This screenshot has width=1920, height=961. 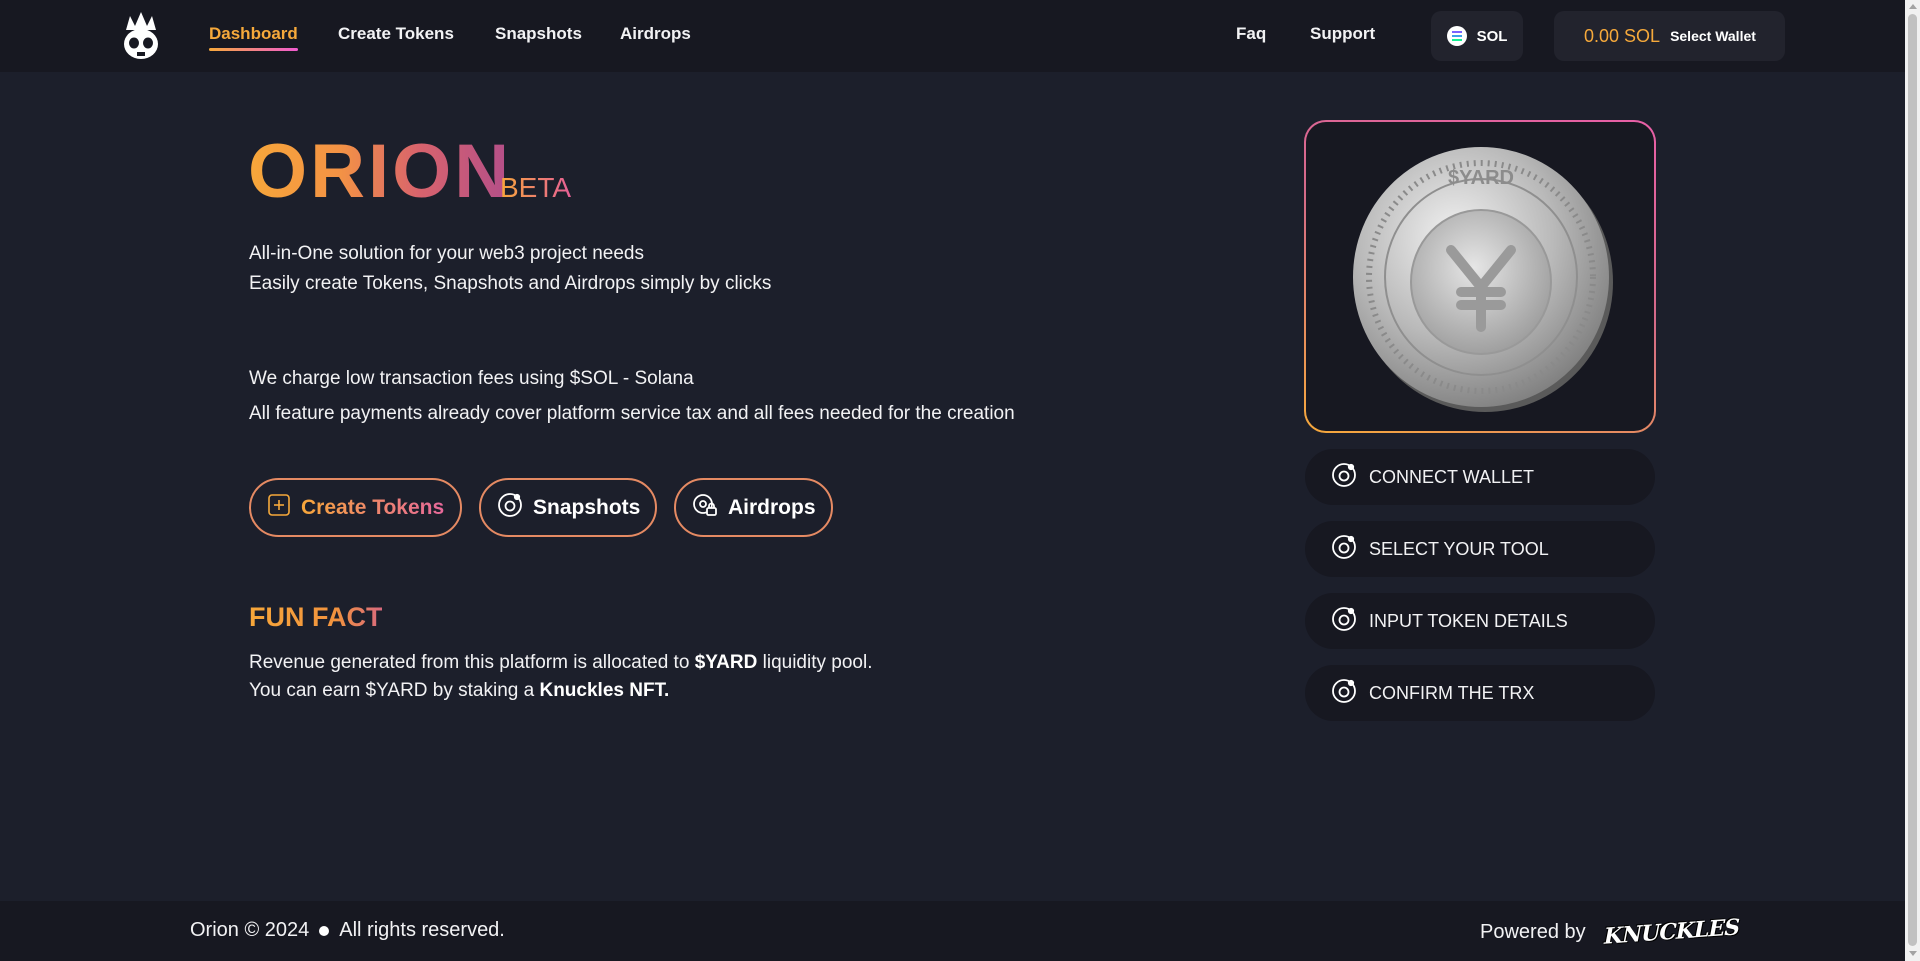 I want to click on select-wallet-button: 0.00 SOL Select Wallet, so click(x=1669, y=36).